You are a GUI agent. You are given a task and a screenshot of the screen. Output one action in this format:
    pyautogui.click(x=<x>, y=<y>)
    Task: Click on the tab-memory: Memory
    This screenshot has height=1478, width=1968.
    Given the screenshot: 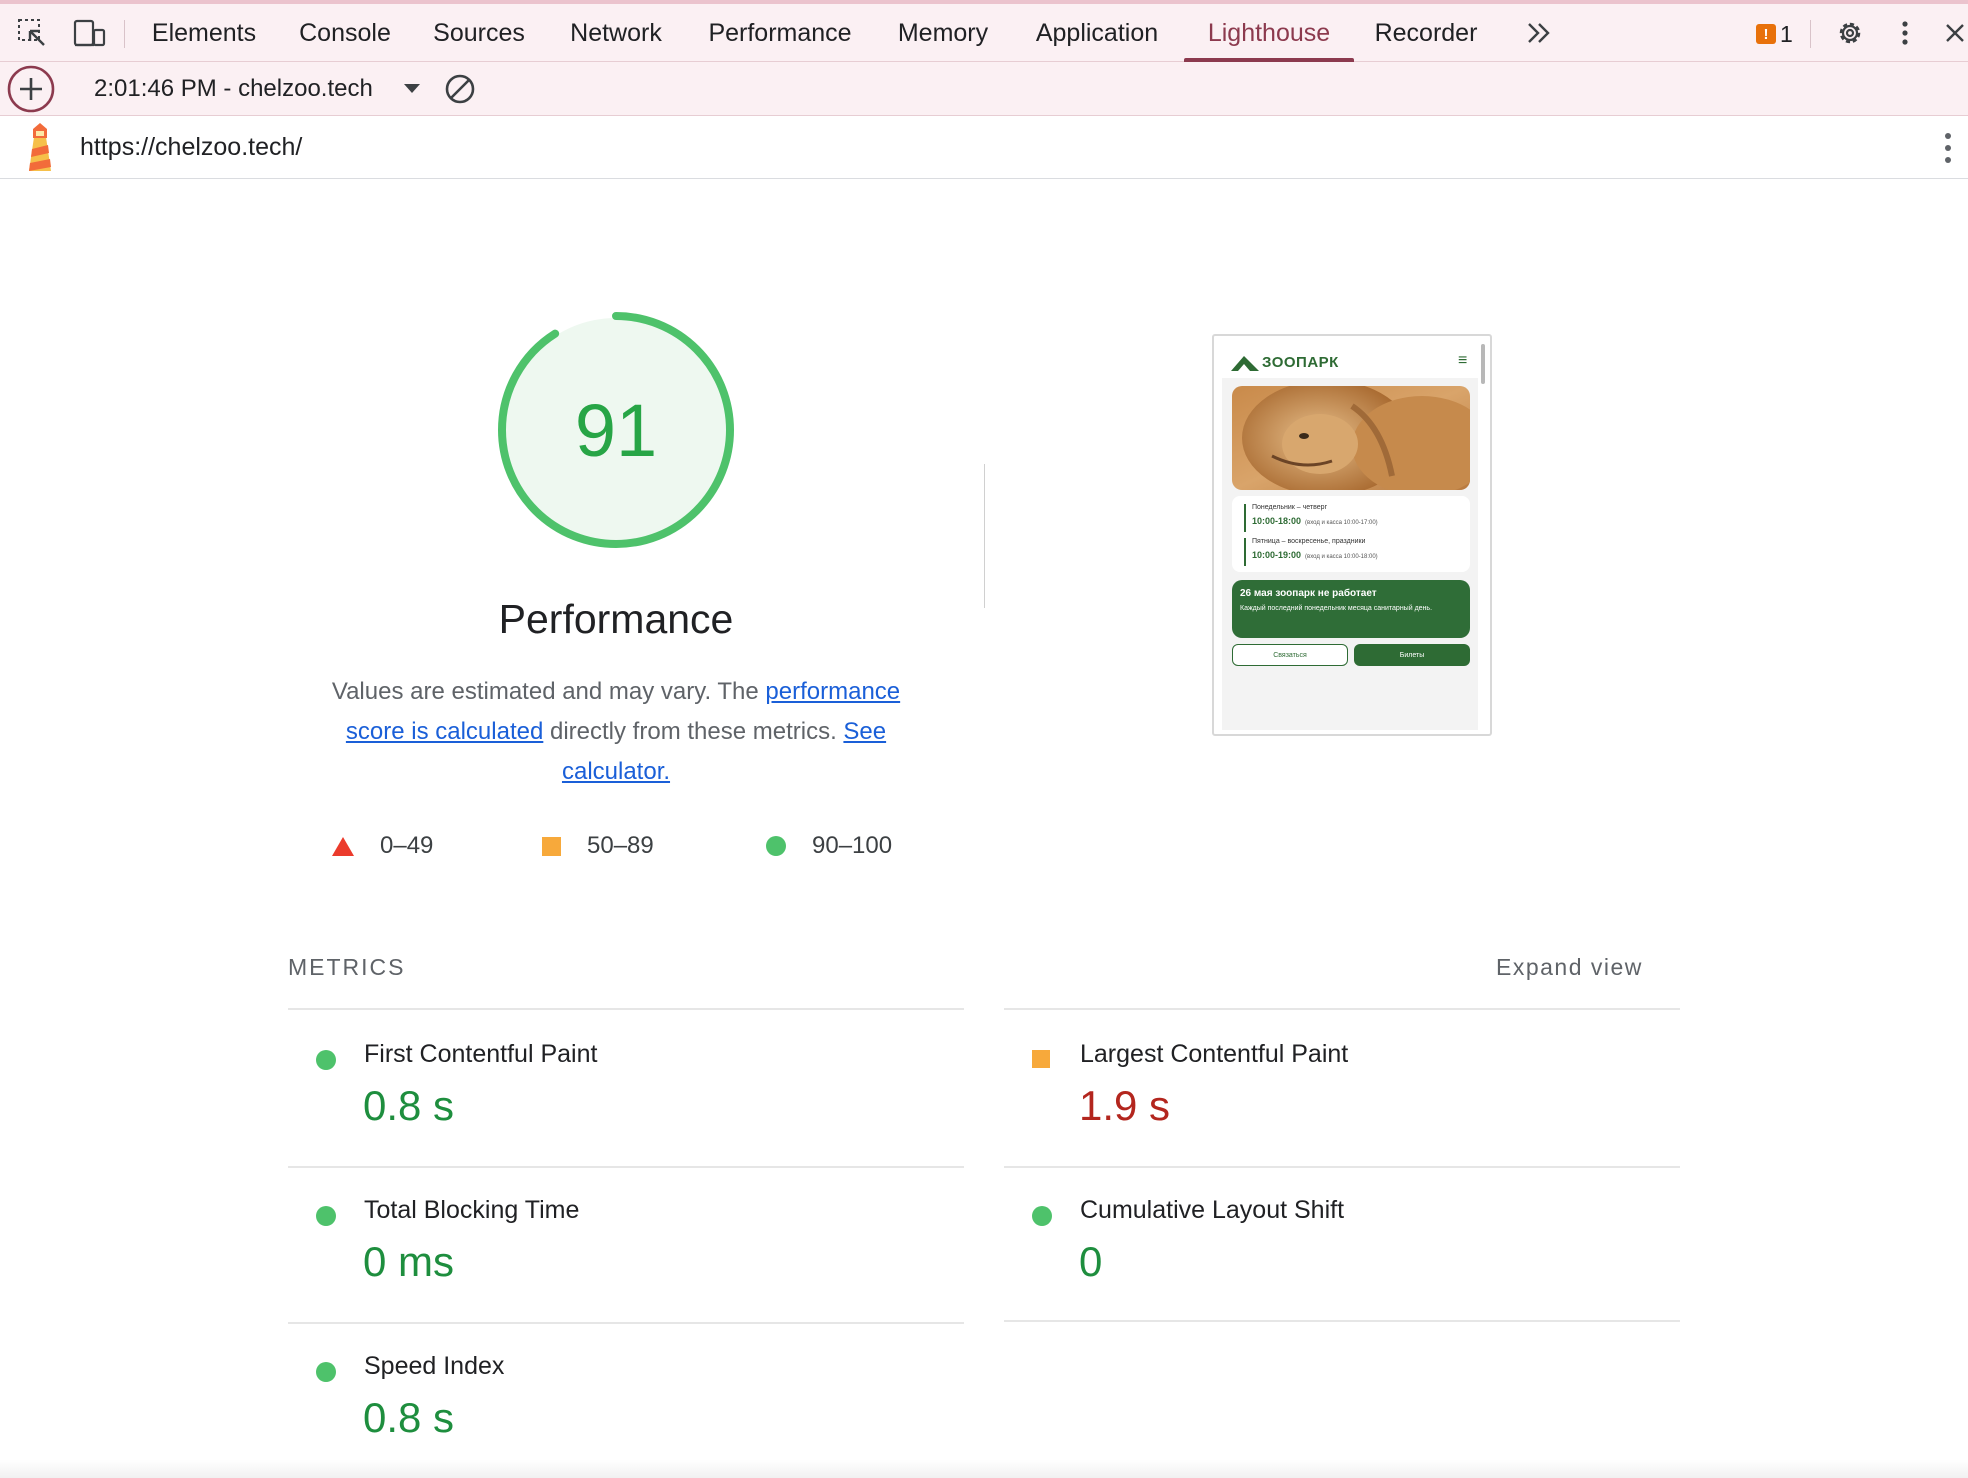 What is the action you would take?
    pyautogui.click(x=943, y=33)
    